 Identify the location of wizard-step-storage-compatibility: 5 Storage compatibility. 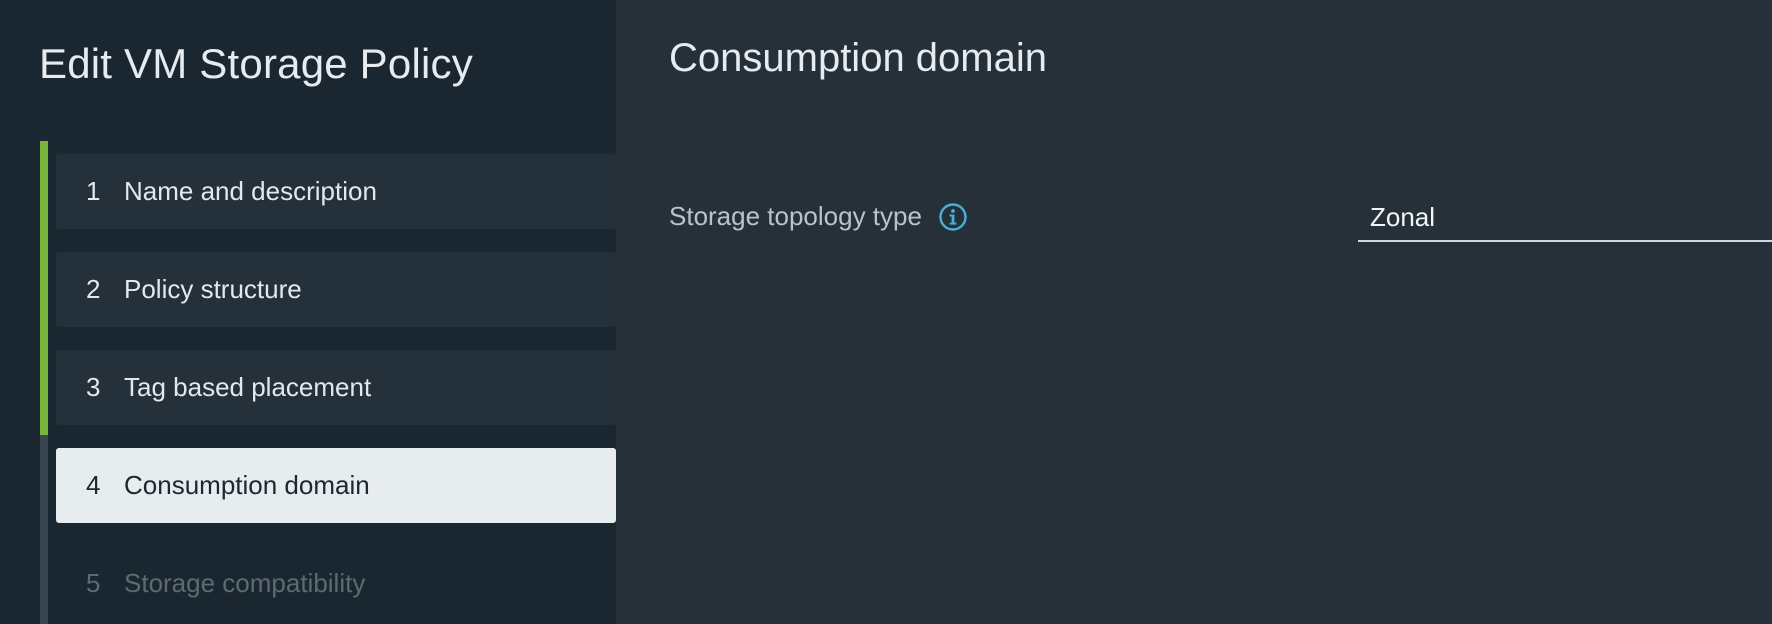
(336, 583).